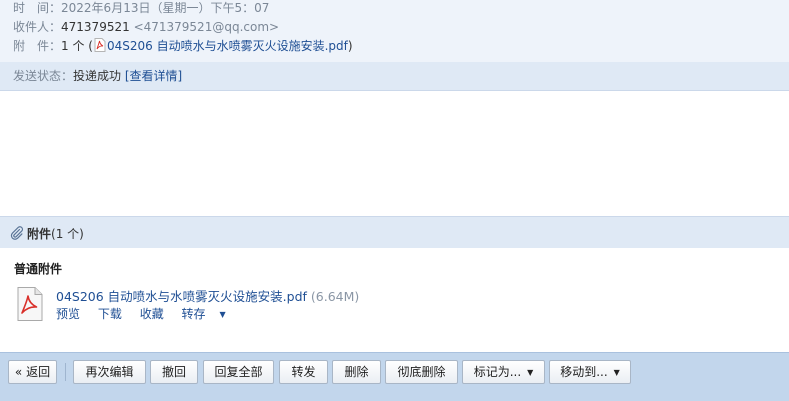  Describe the element at coordinates (37, 8) in the screenshot. I see `time-label: 时 间：` at that location.